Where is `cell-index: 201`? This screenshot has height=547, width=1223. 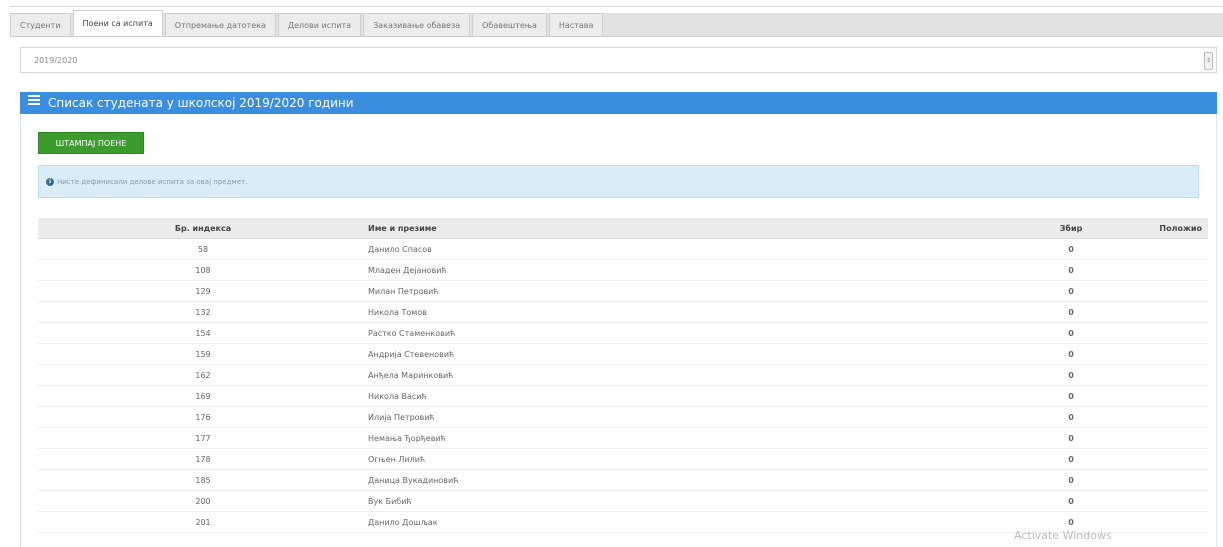 cell-index: 201 is located at coordinates (203, 522).